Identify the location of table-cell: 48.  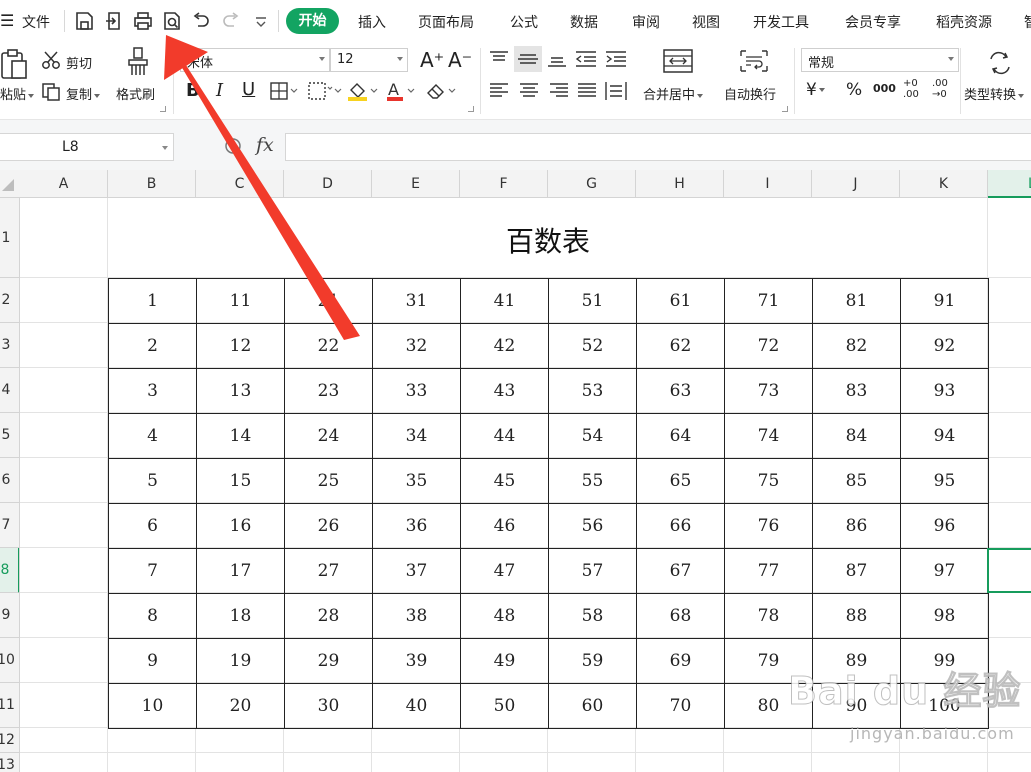
(504, 616).